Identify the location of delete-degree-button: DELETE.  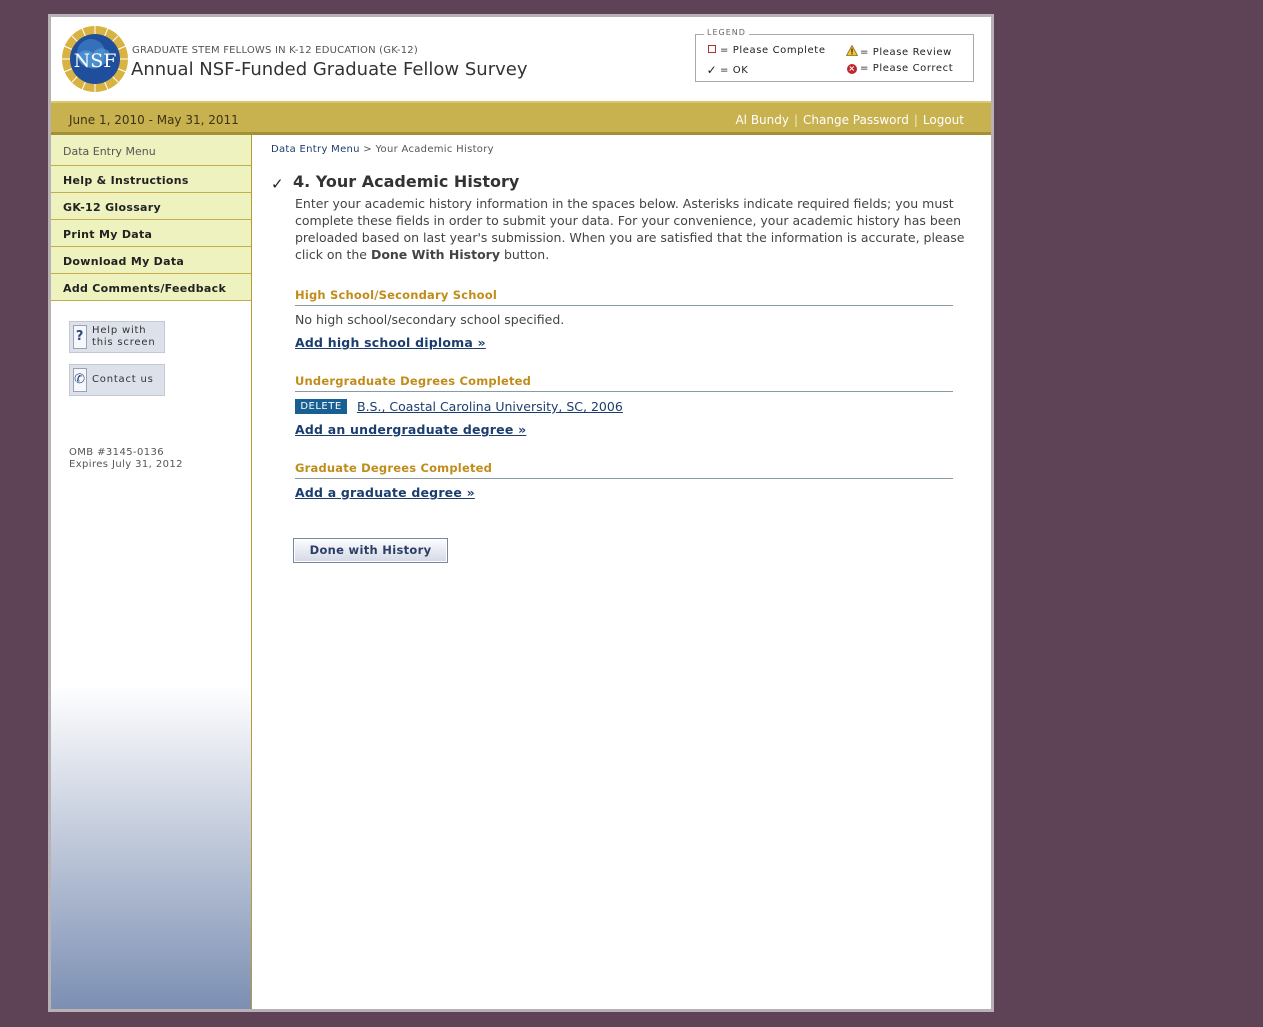
(321, 406).